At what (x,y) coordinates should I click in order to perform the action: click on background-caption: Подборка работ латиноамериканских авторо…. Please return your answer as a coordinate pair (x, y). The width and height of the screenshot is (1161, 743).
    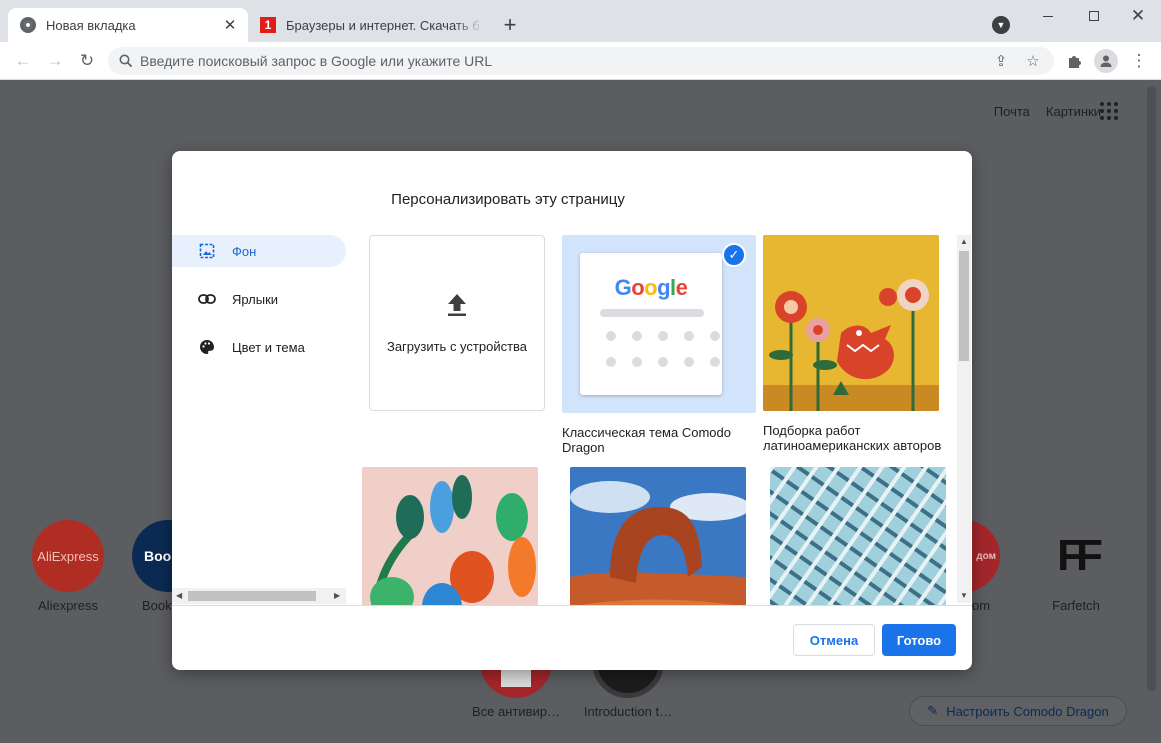
    Looking at the image, I should click on (852, 438).